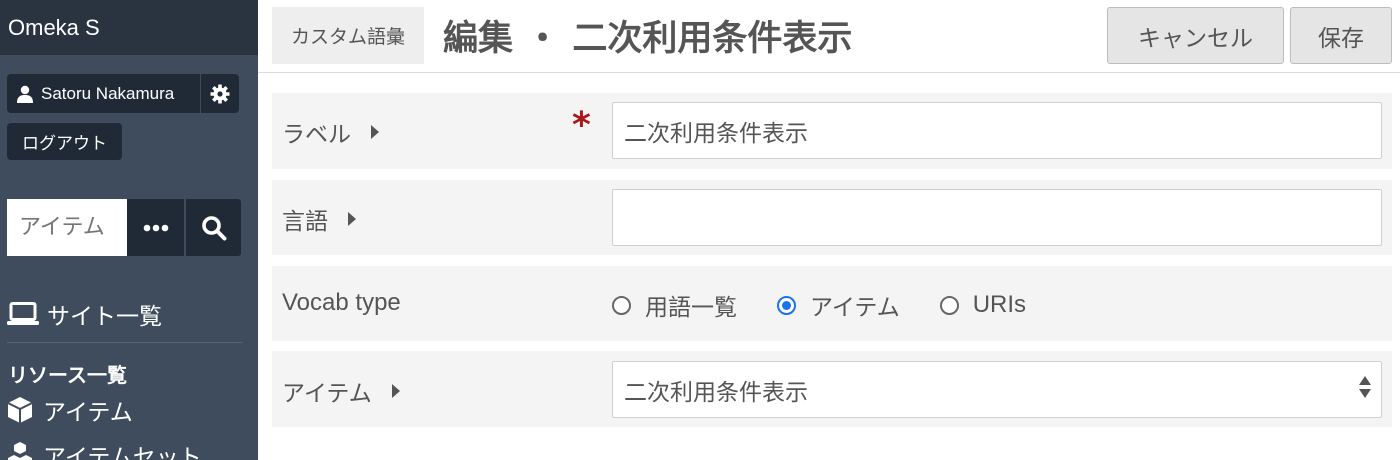  I want to click on label-field-label: ラベル, so click(330, 132).